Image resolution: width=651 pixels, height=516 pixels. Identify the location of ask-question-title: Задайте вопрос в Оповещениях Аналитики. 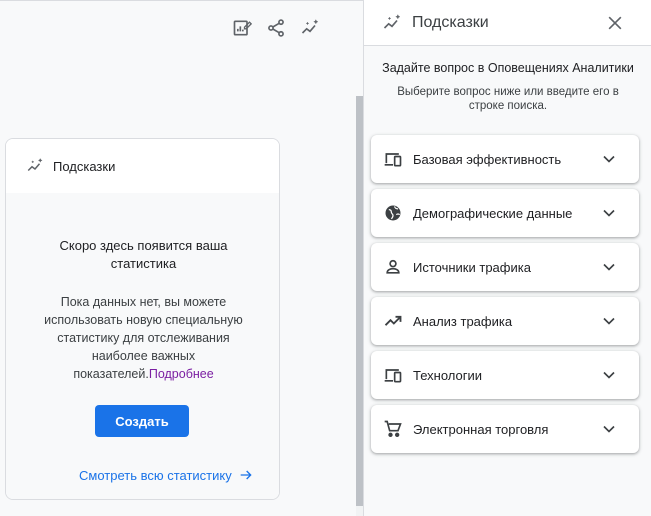
(508, 68).